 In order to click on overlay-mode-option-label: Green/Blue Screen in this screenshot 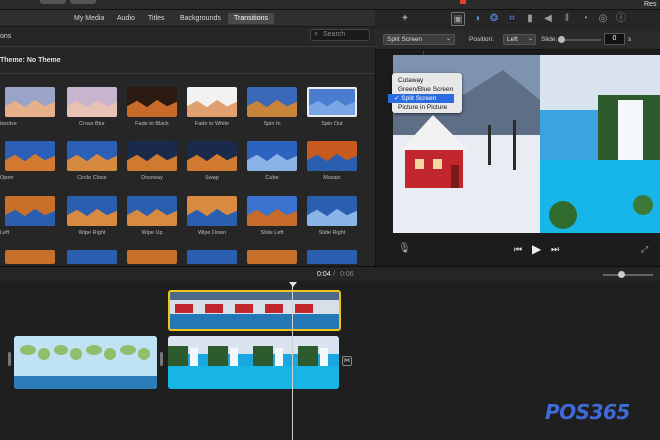, I will do `click(426, 89)`.